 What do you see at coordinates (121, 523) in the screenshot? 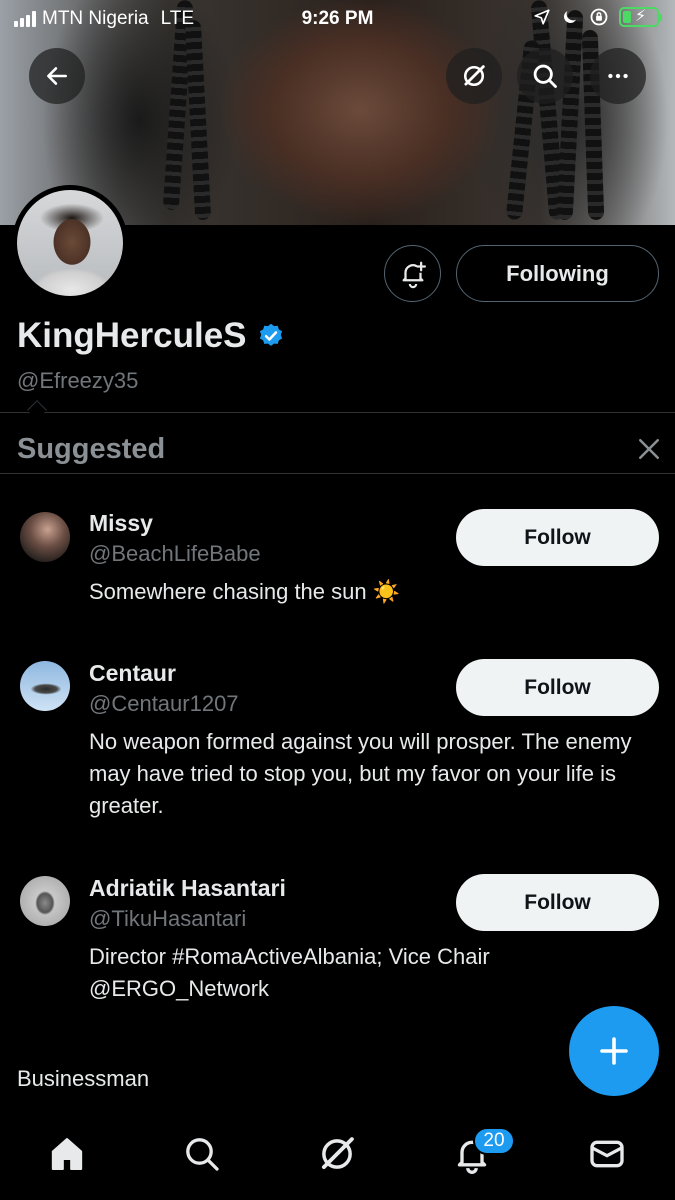
I see `suggestion-name: Missy` at bounding box center [121, 523].